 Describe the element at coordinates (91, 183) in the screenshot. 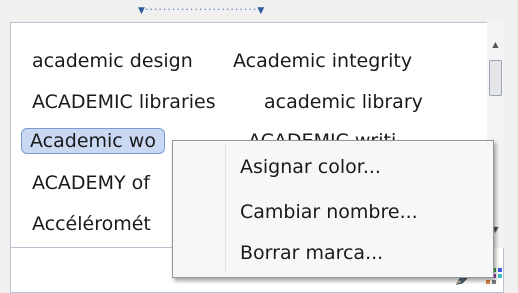

I see `tag-academy-of: ACADEMY of` at that location.